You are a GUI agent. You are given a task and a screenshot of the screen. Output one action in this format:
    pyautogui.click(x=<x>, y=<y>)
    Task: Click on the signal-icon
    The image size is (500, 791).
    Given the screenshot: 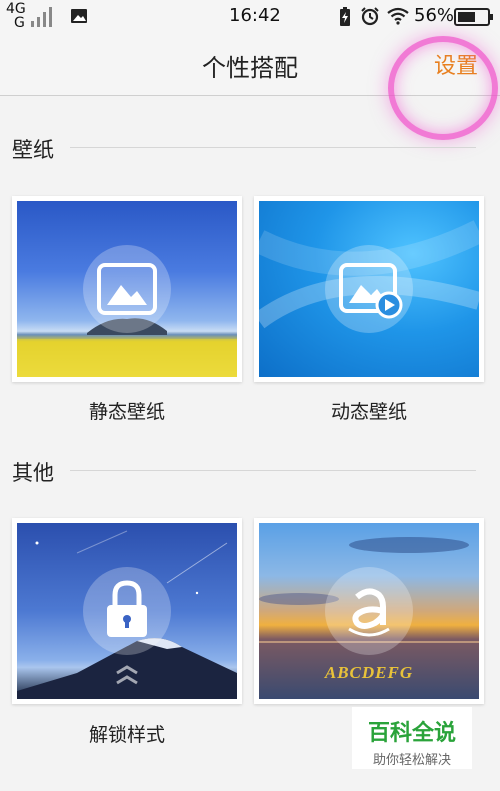 What is the action you would take?
    pyautogui.click(x=41, y=17)
    